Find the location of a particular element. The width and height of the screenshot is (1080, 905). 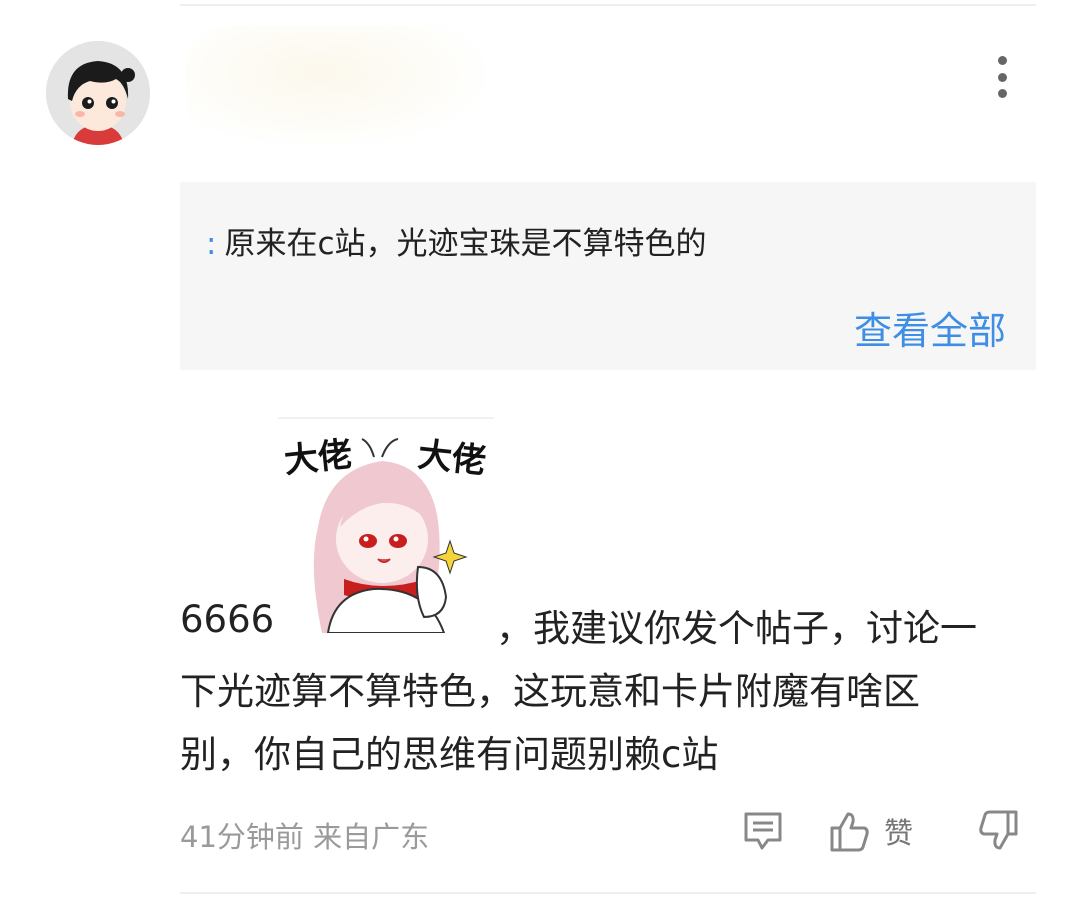

like-button: 赞 is located at coordinates (869, 831).